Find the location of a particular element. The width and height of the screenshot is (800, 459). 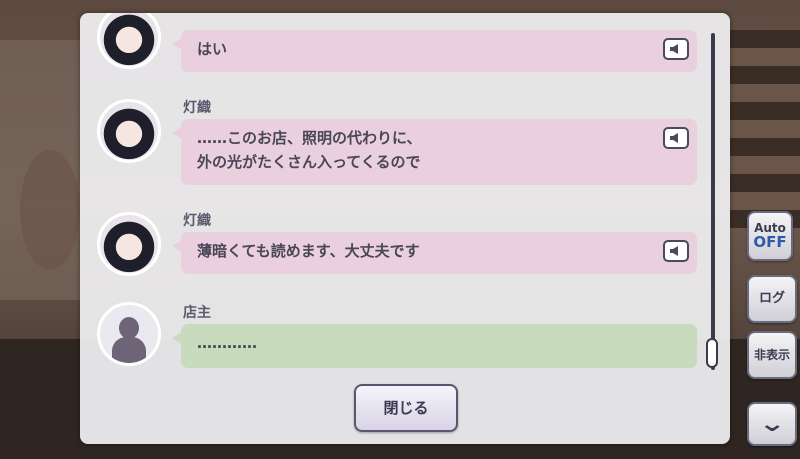

scrollbar-track is located at coordinates (713, 201).